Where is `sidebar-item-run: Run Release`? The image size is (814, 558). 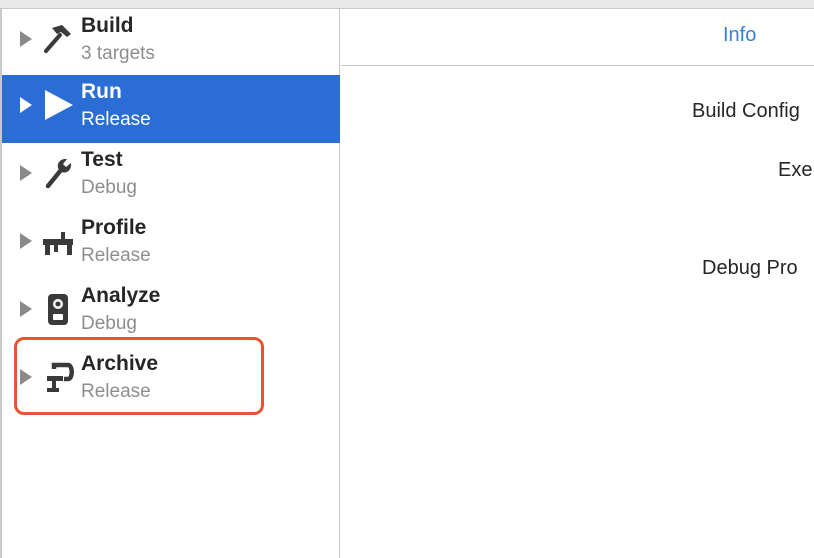 sidebar-item-run: Run Release is located at coordinates (171, 109).